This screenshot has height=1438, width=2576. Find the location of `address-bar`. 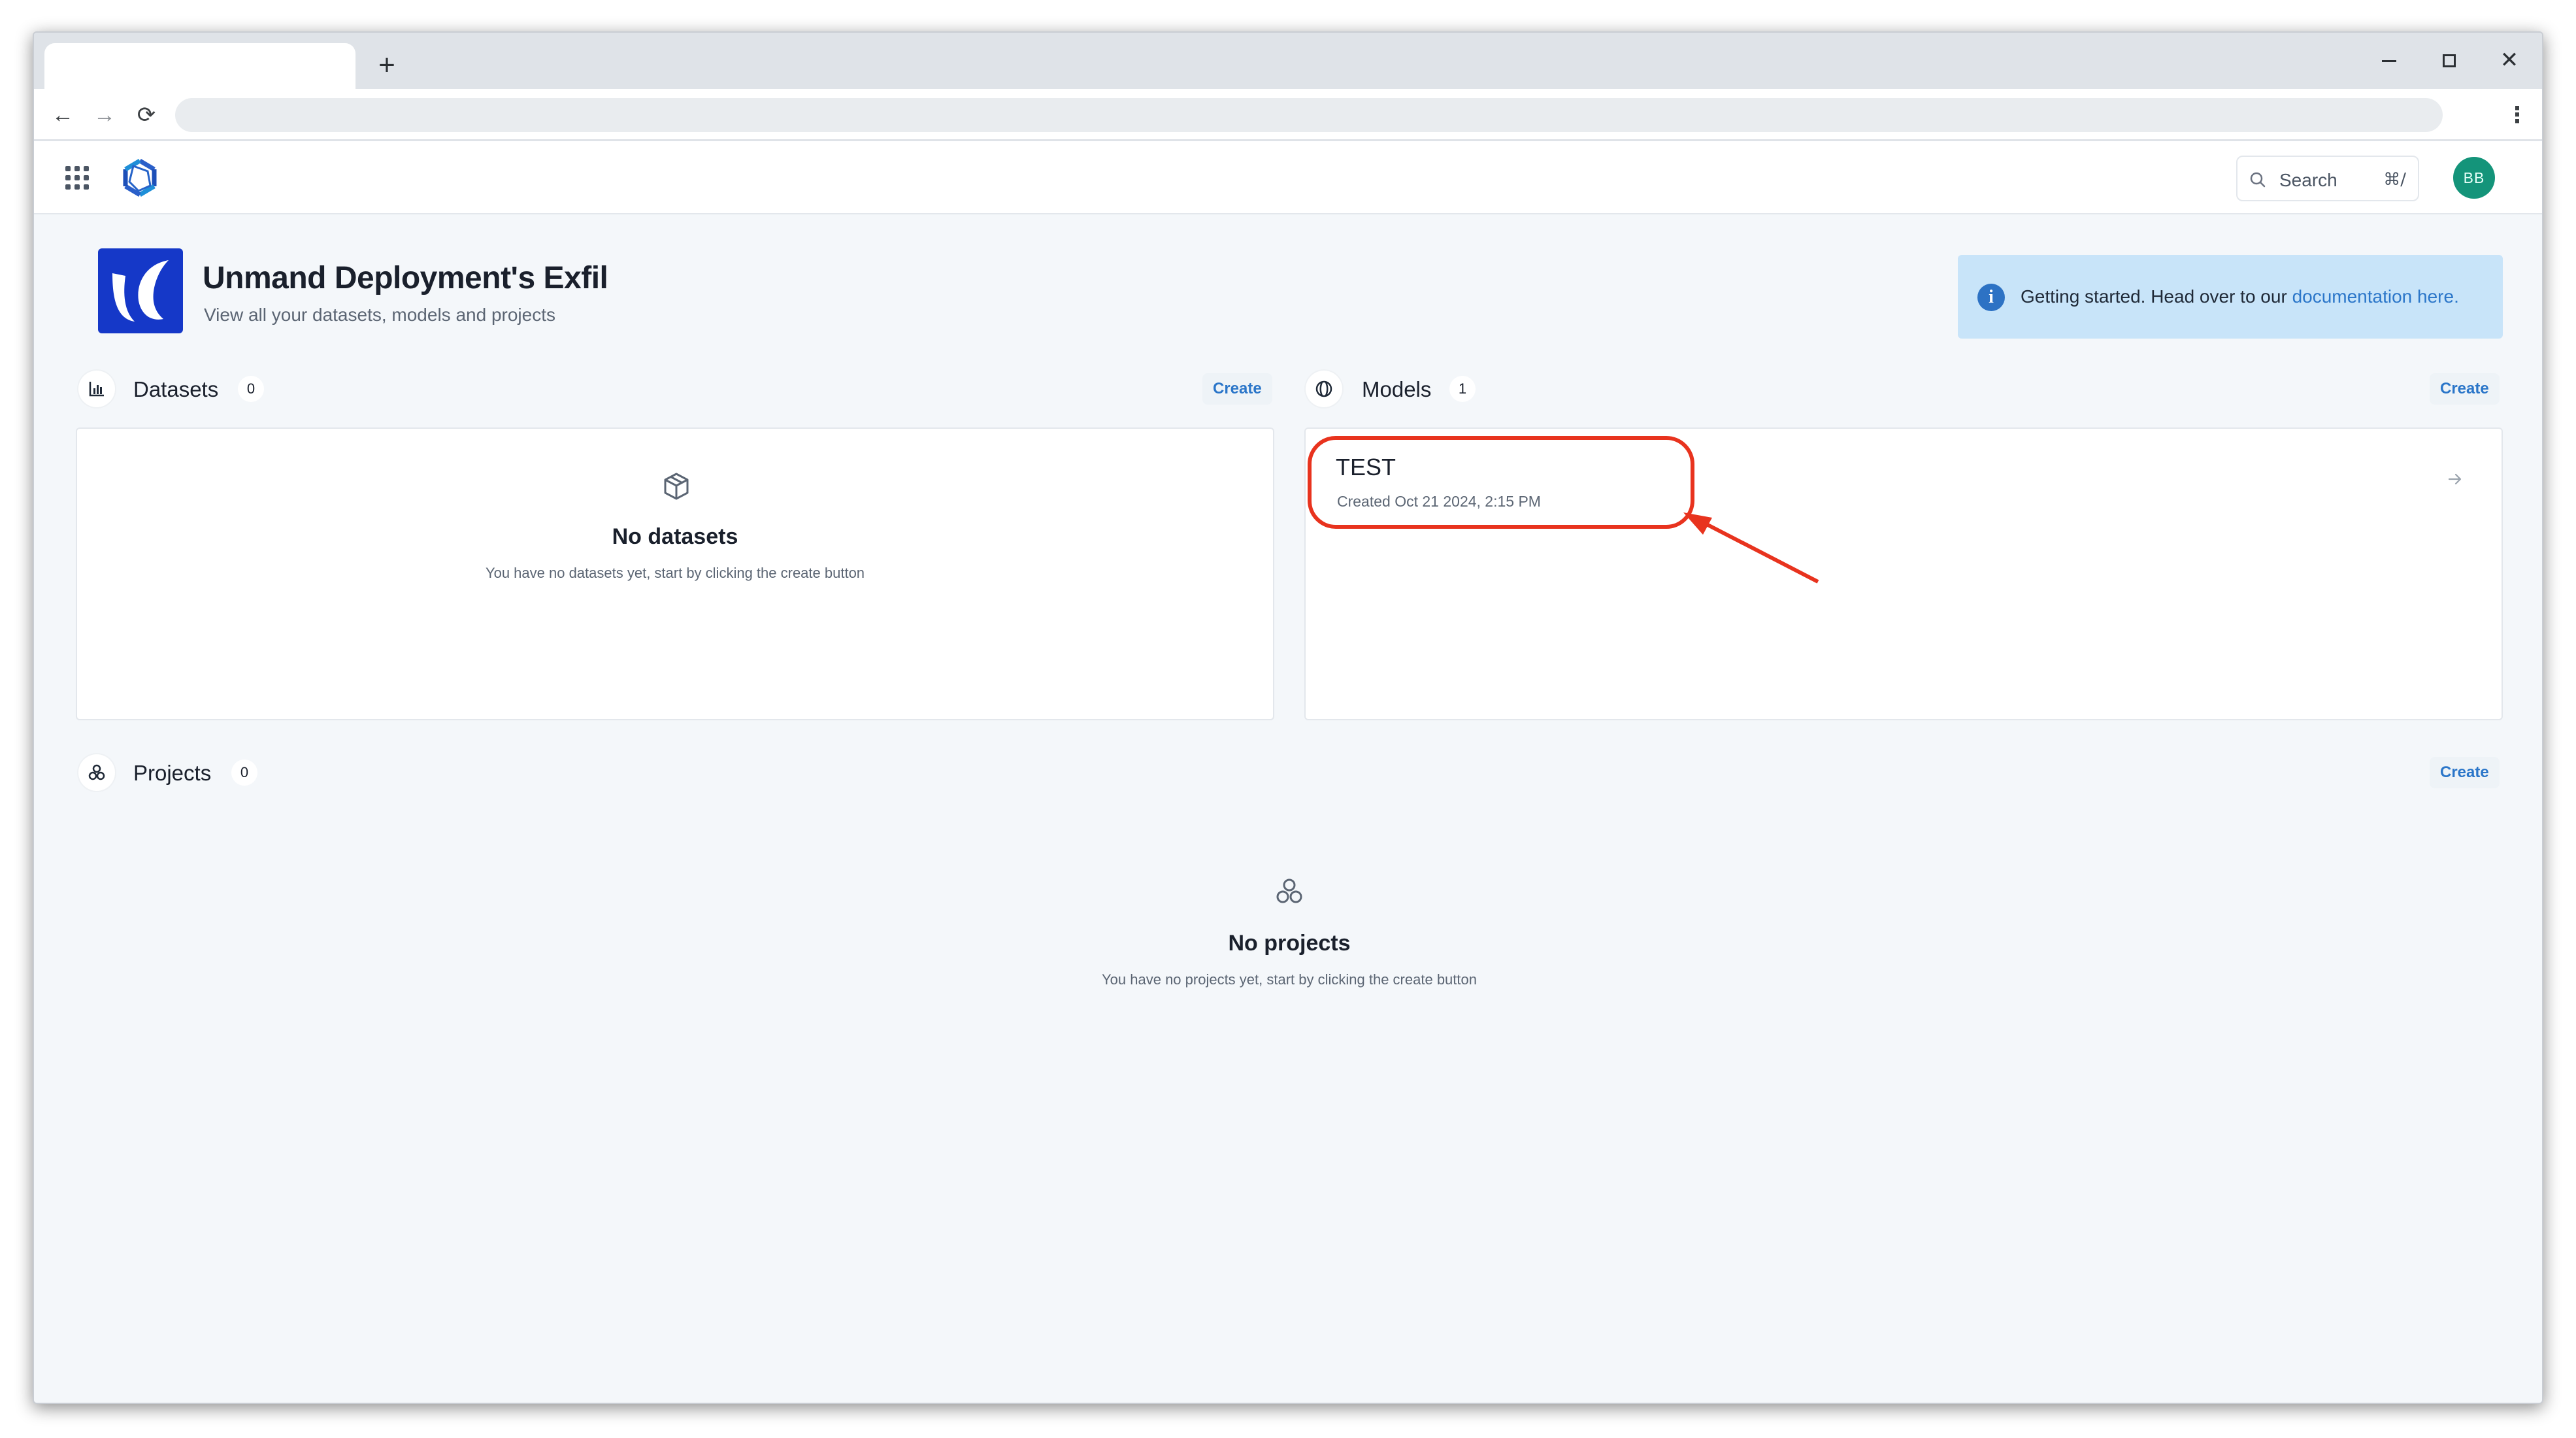

address-bar is located at coordinates (1309, 115).